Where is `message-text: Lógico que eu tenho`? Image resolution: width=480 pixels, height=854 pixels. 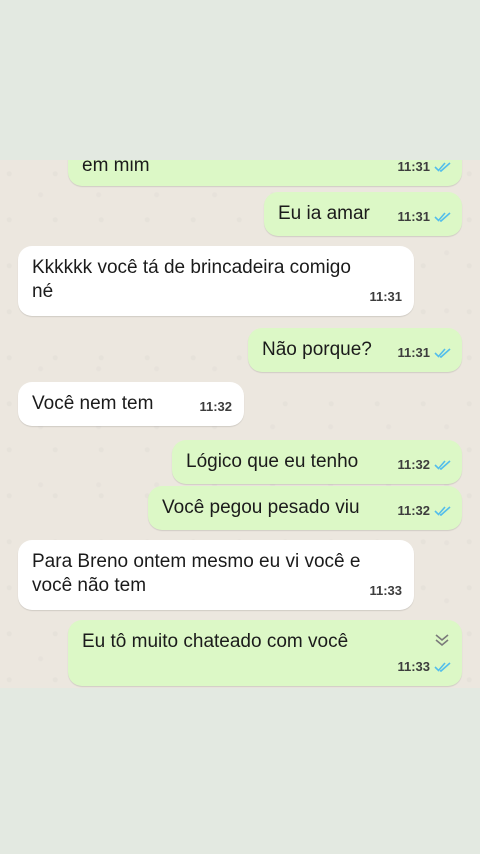 message-text: Lógico que eu tenho is located at coordinates (272, 461).